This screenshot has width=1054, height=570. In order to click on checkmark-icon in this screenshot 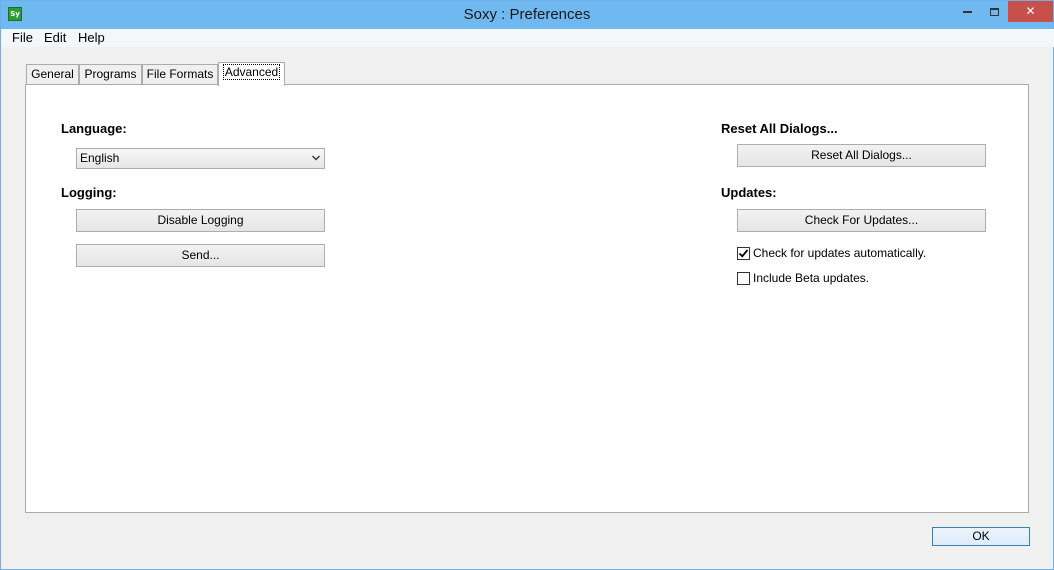, I will do `click(743, 253)`.